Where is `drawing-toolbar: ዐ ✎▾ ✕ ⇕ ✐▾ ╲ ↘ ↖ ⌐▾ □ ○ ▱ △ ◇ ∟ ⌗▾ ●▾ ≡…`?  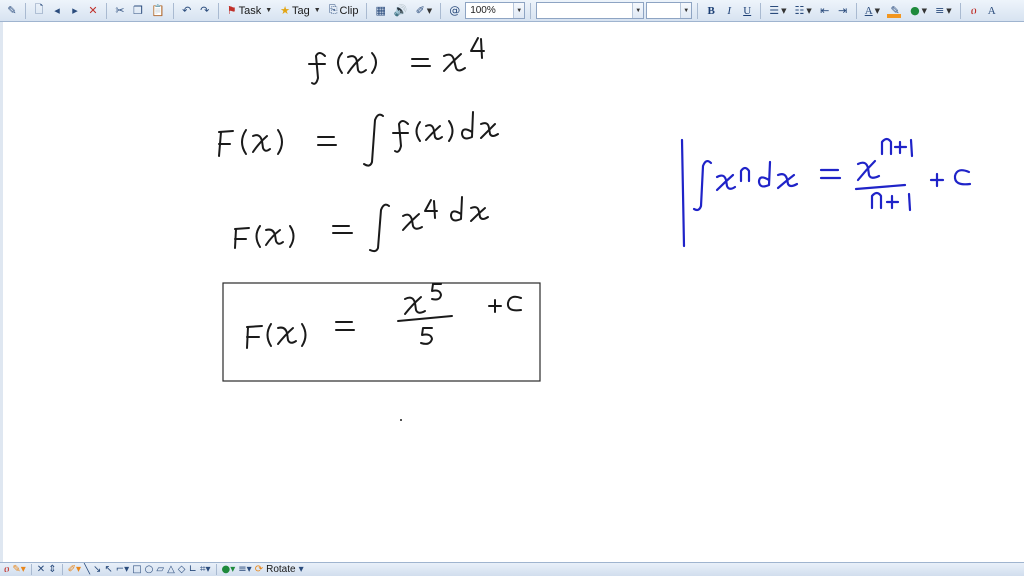 drawing-toolbar: ዐ ✎▾ ✕ ⇕ ✐▾ ╲ ↘ ↖ ⌐▾ □ ○ ▱ △ ◇ ∟ ⌗▾ ●▾ ≡… is located at coordinates (512, 569).